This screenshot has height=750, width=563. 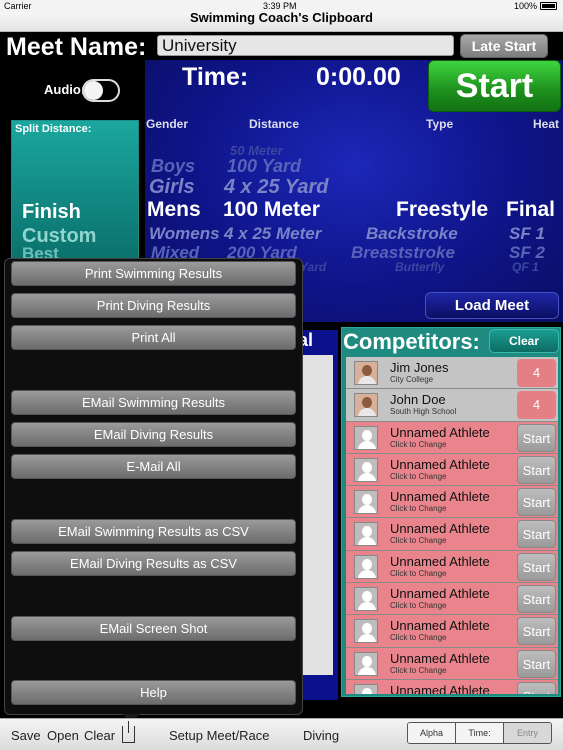 I want to click on heat-column-header: Heat, so click(x=546, y=124).